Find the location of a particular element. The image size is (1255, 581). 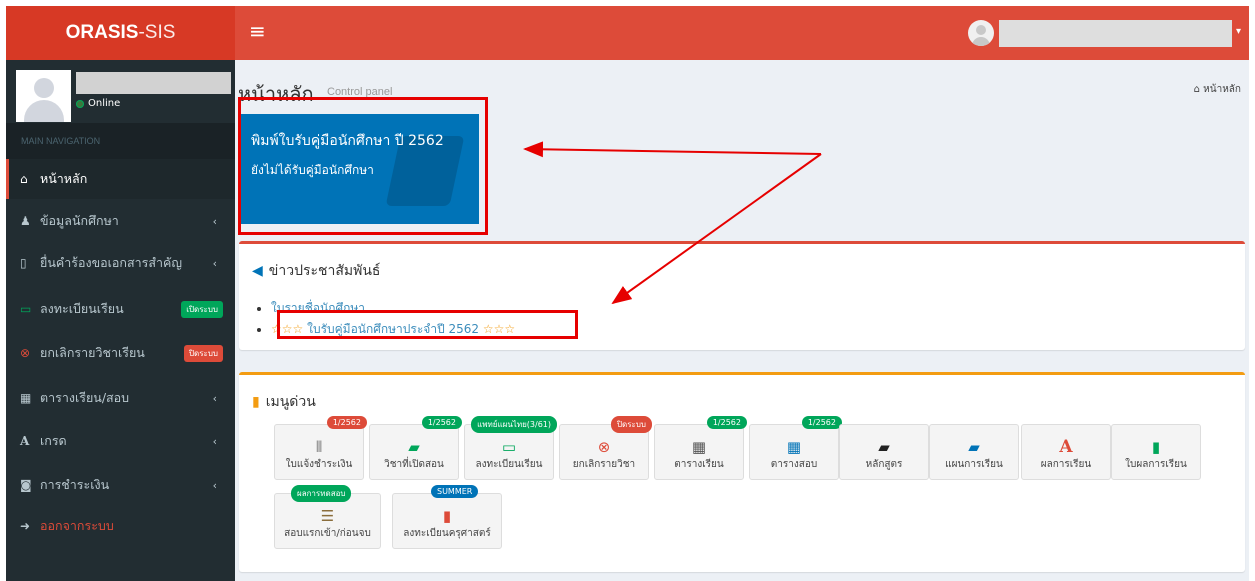

tile-label: ใบแจ้งชำระเงิน is located at coordinates (319, 464).